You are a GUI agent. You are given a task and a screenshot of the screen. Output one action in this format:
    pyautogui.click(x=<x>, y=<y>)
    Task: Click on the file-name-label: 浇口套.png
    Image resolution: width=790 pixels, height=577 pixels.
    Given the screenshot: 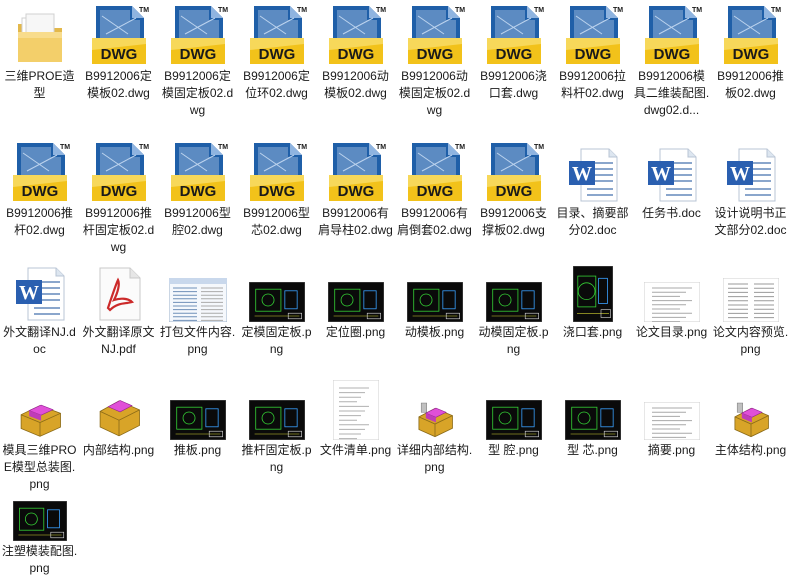 What is the action you would take?
    pyautogui.click(x=592, y=332)
    